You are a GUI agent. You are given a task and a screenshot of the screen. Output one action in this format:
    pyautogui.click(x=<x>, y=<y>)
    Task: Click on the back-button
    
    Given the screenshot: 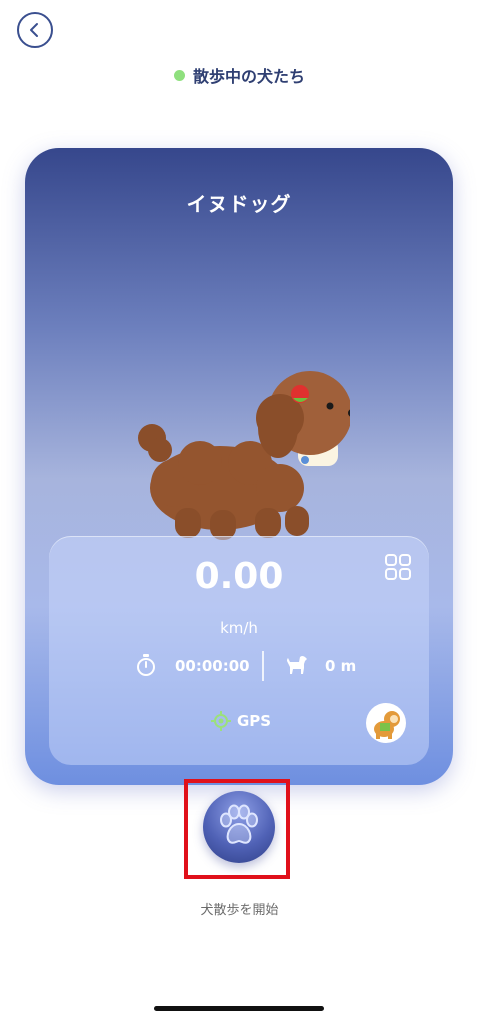 What is the action you would take?
    pyautogui.click(x=35, y=30)
    